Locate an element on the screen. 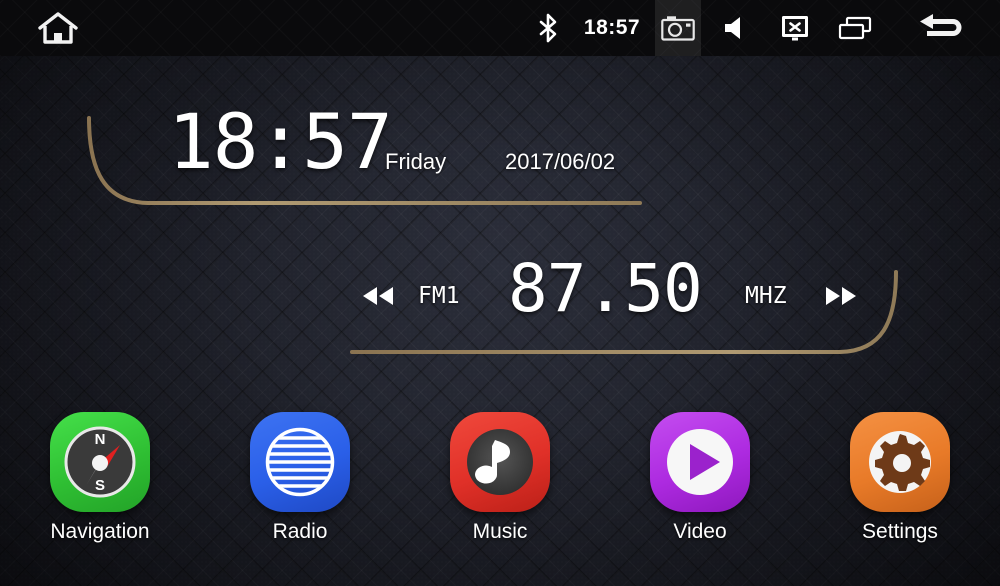 The height and width of the screenshot is (586, 1000). app-navigation: N S Navigation is located at coordinates (100, 484).